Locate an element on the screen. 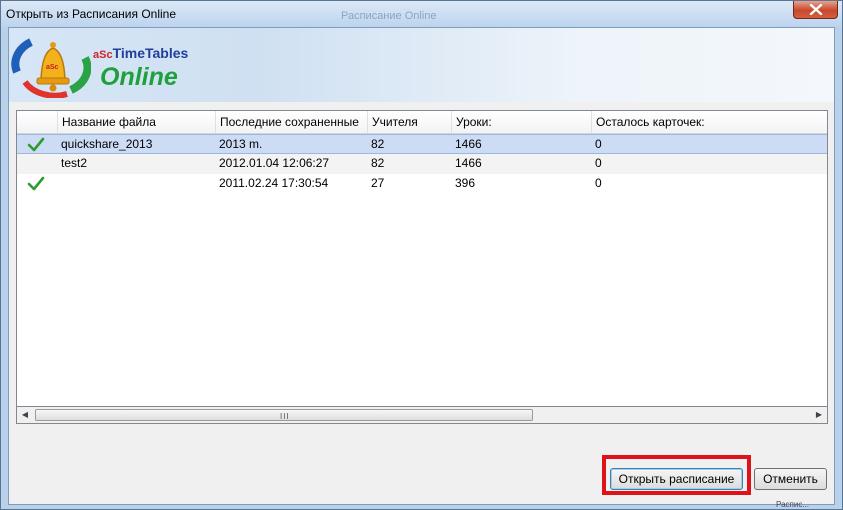 The width and height of the screenshot is (843, 510). column-header-status is located at coordinates (37, 122).